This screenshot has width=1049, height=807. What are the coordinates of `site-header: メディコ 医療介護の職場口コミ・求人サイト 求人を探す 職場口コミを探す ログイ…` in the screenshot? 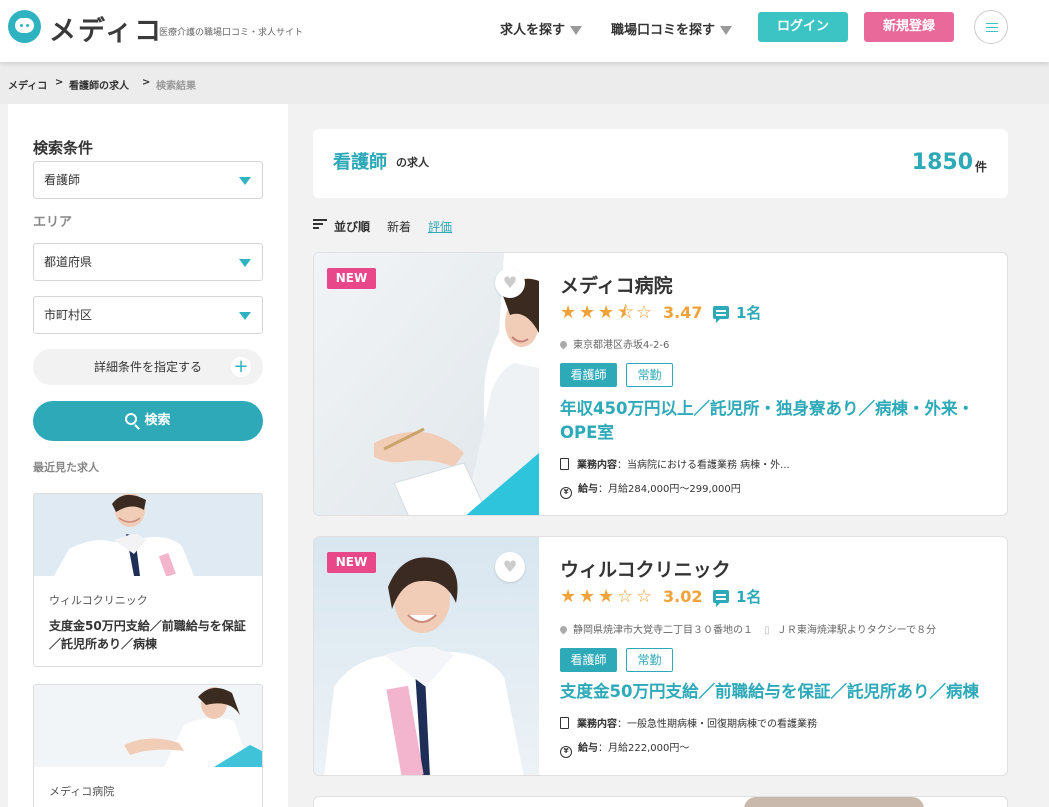 It's located at (524, 31).